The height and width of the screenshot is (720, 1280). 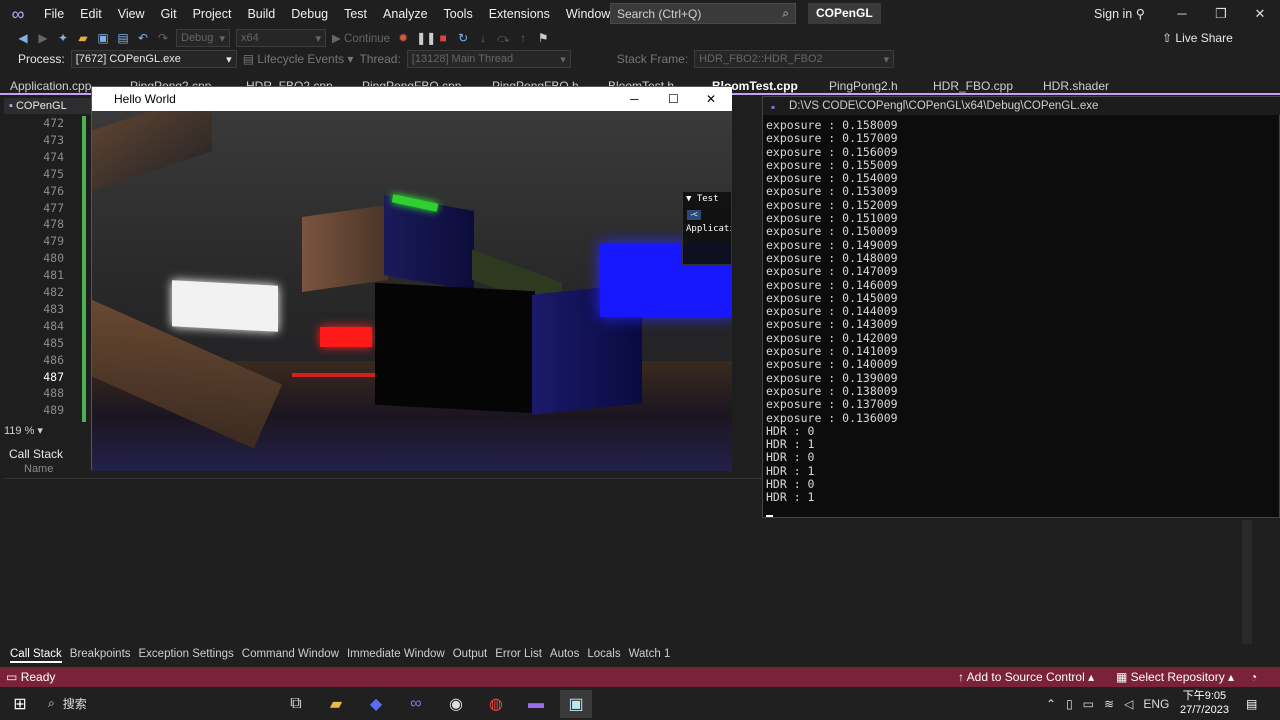 What do you see at coordinates (355, 14) in the screenshot?
I see `menu-test: Test` at bounding box center [355, 14].